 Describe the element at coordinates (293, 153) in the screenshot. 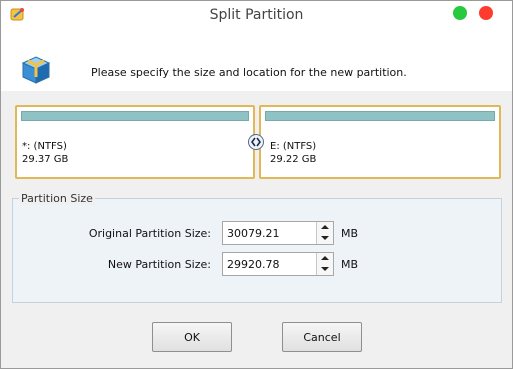

I see `partition-info: E: (NTFS) 29.22 GB` at that location.